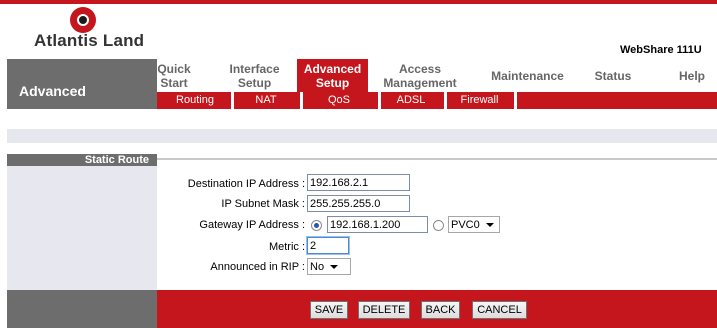 The image size is (717, 328). What do you see at coordinates (329, 310) in the screenshot?
I see `save-button: SAVE` at bounding box center [329, 310].